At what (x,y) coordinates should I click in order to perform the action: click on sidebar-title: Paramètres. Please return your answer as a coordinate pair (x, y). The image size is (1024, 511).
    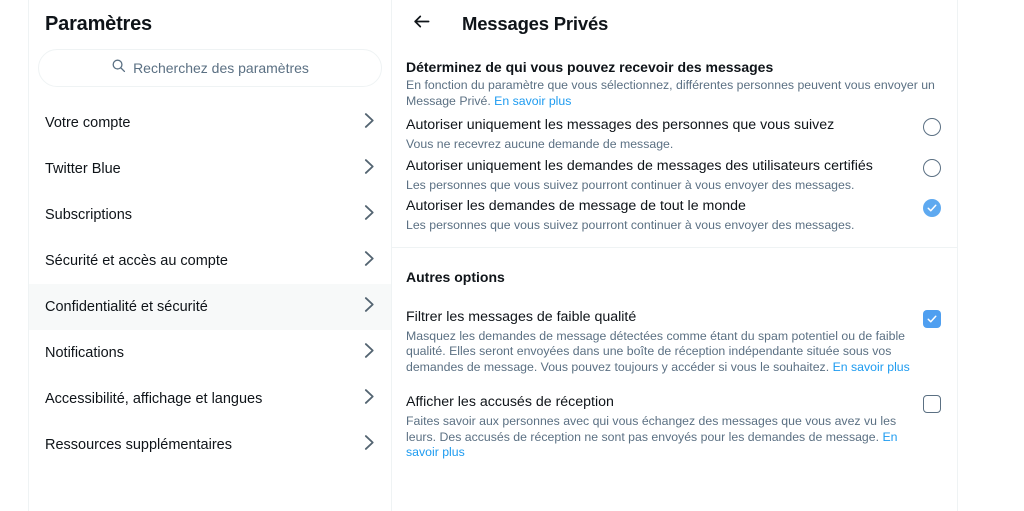
    Looking at the image, I should click on (98, 24).